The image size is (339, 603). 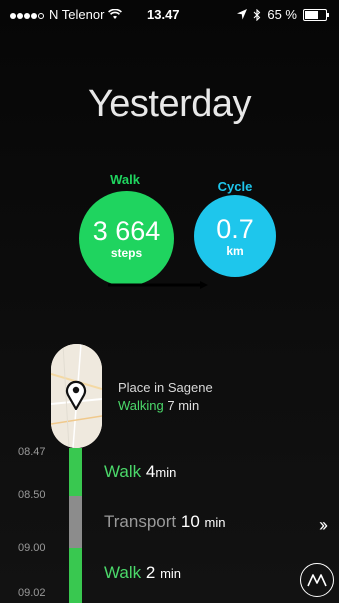 I want to click on walk-summary-circle: 3 664 steps, so click(x=126, y=238).